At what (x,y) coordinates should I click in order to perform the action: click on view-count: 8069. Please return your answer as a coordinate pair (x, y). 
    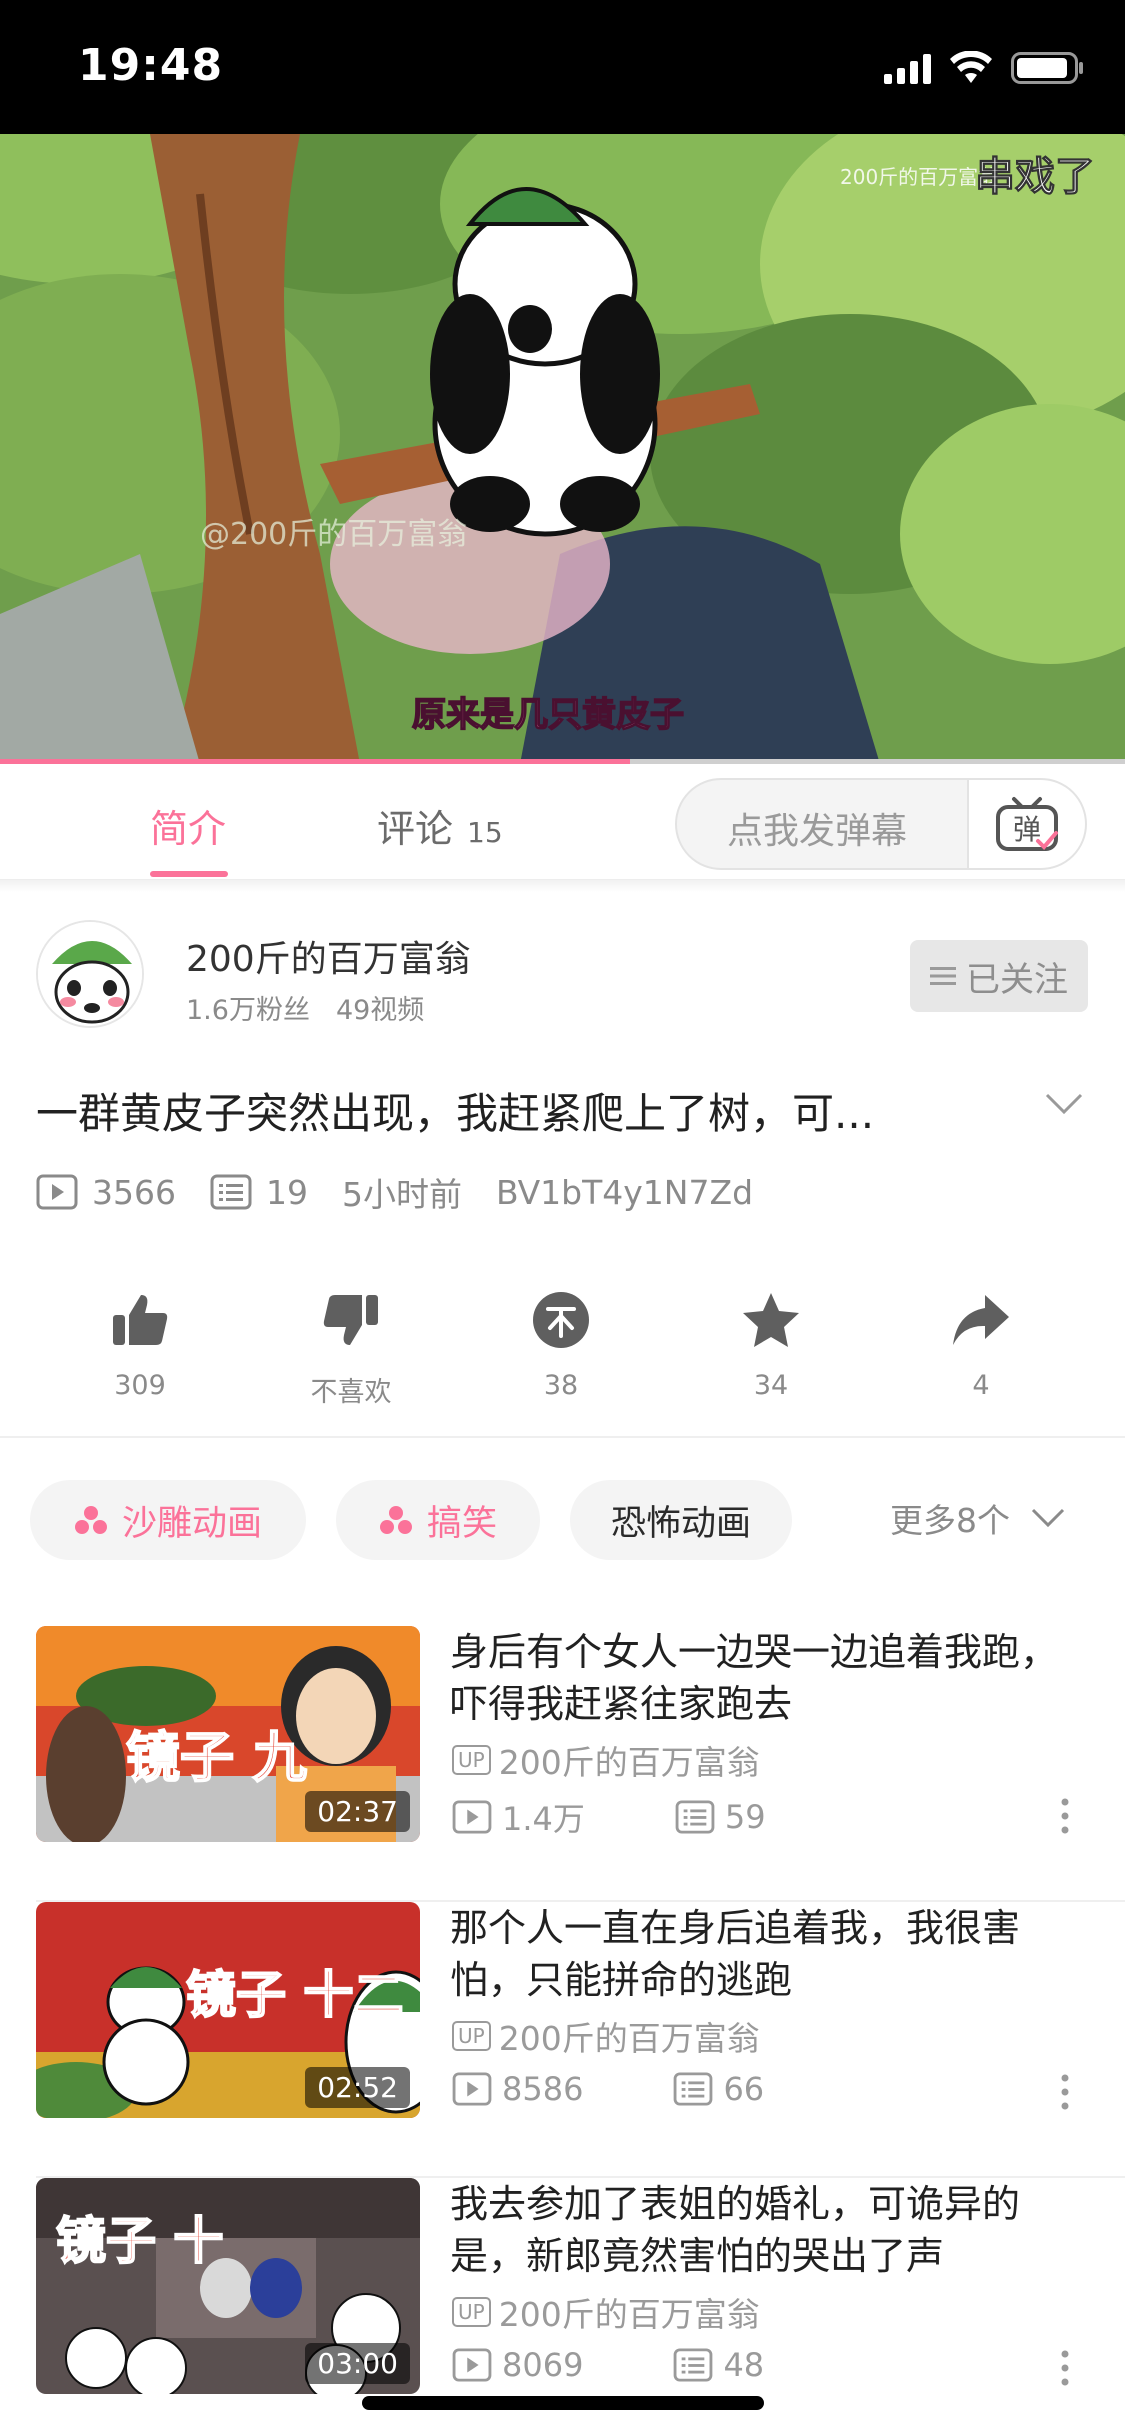
    Looking at the image, I should click on (517, 2365).